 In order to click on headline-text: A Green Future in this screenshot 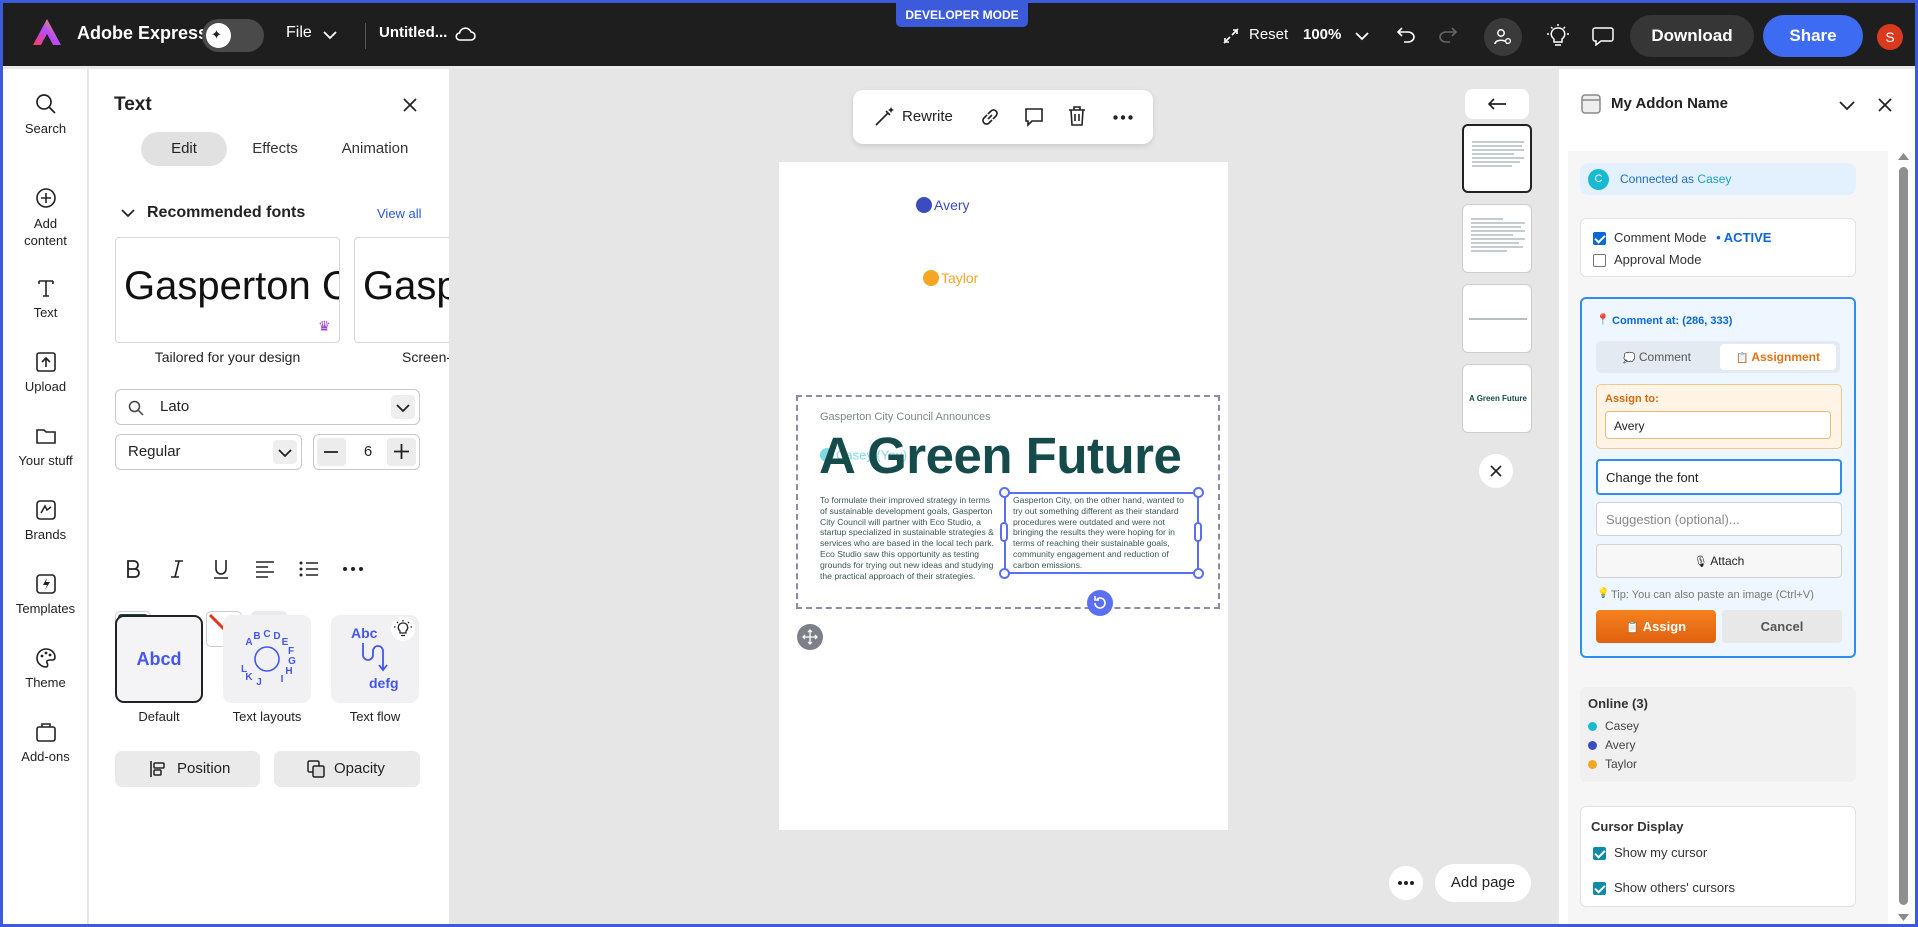, I will do `click(1000, 455)`.